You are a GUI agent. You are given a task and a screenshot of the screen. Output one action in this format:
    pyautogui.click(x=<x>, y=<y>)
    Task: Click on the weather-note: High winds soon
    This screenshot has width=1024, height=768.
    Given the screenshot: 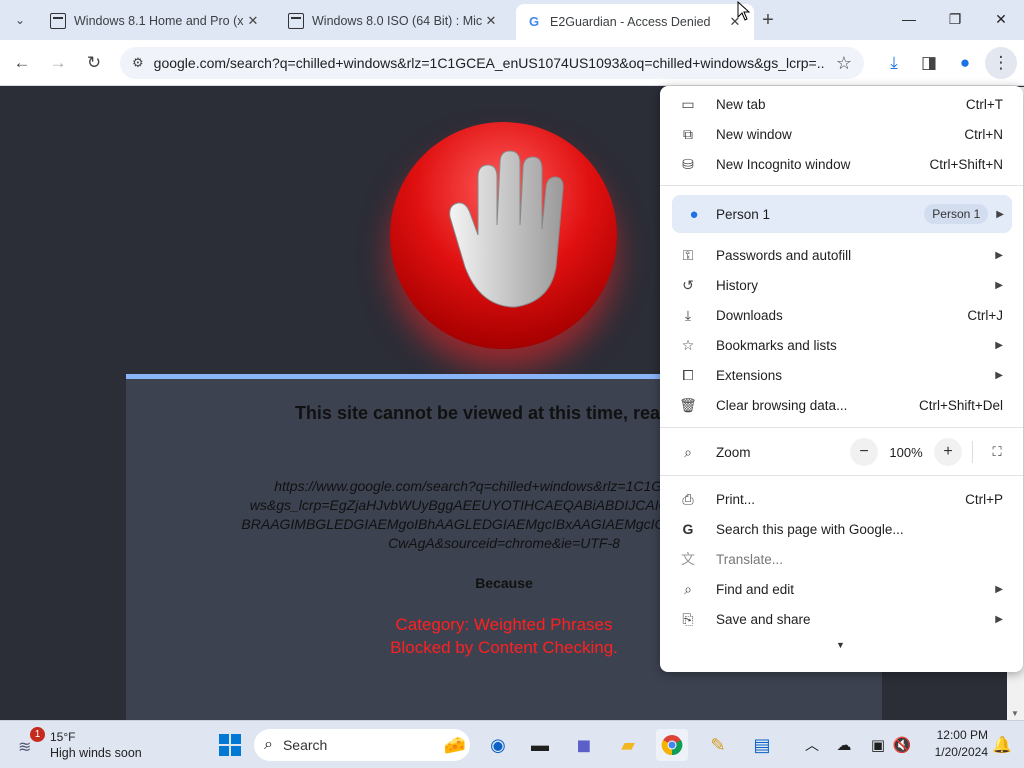 What is the action you would take?
    pyautogui.click(x=96, y=753)
    